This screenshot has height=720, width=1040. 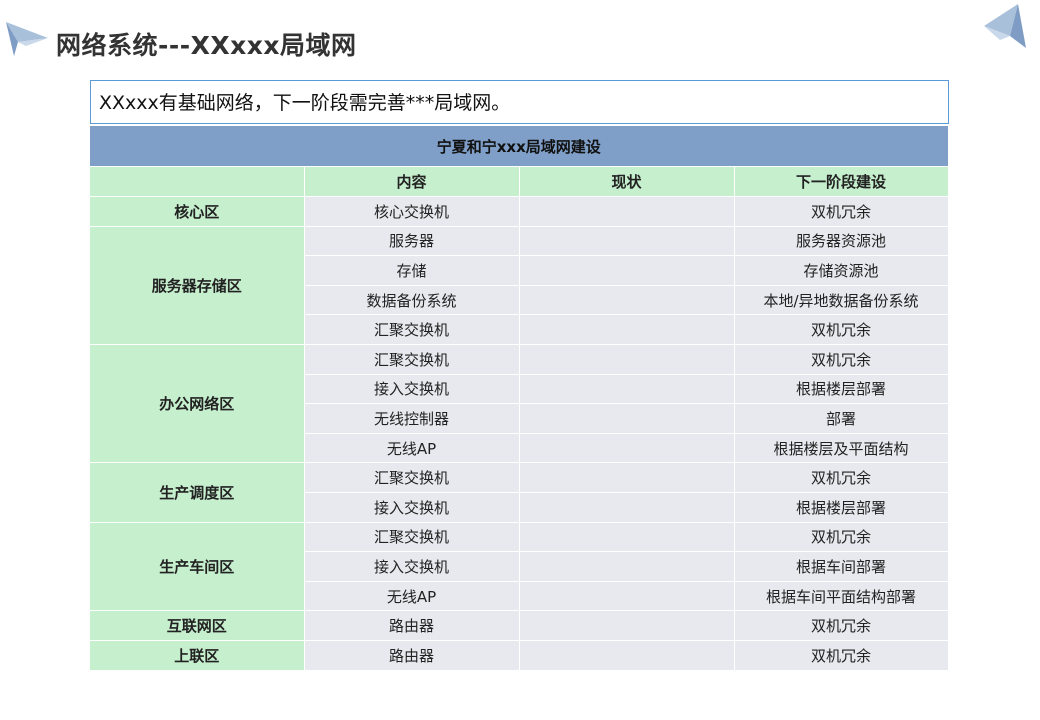 I want to click on next-stage-cell: 部署, so click(x=841, y=418).